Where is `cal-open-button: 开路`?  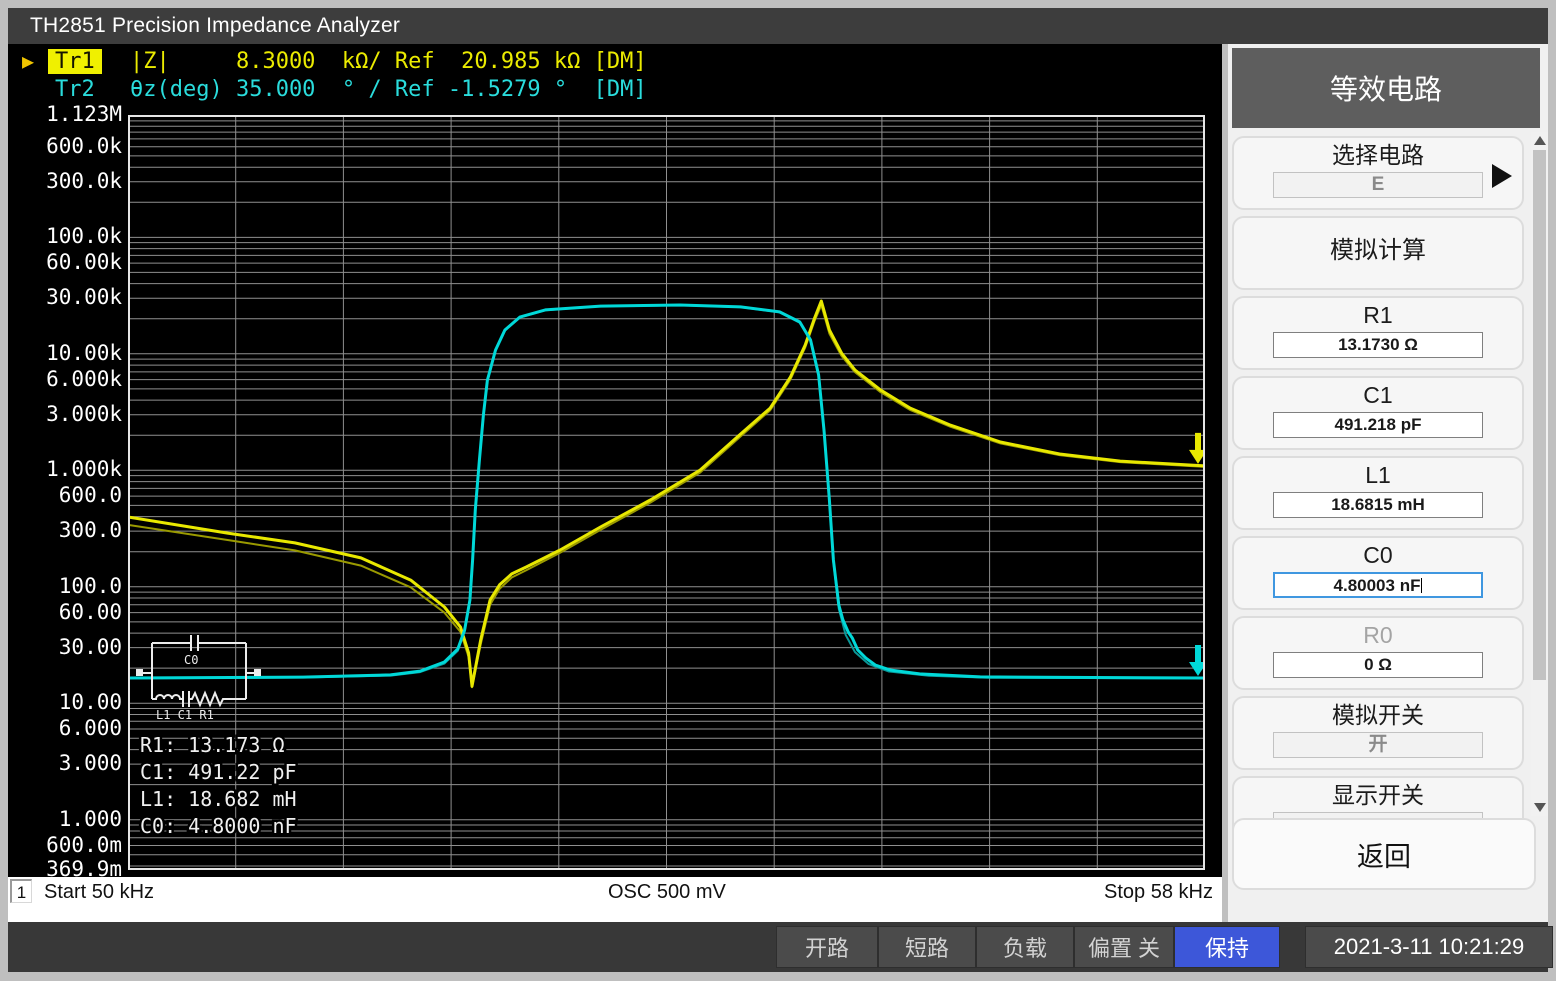 cal-open-button: 开路 is located at coordinates (827, 947).